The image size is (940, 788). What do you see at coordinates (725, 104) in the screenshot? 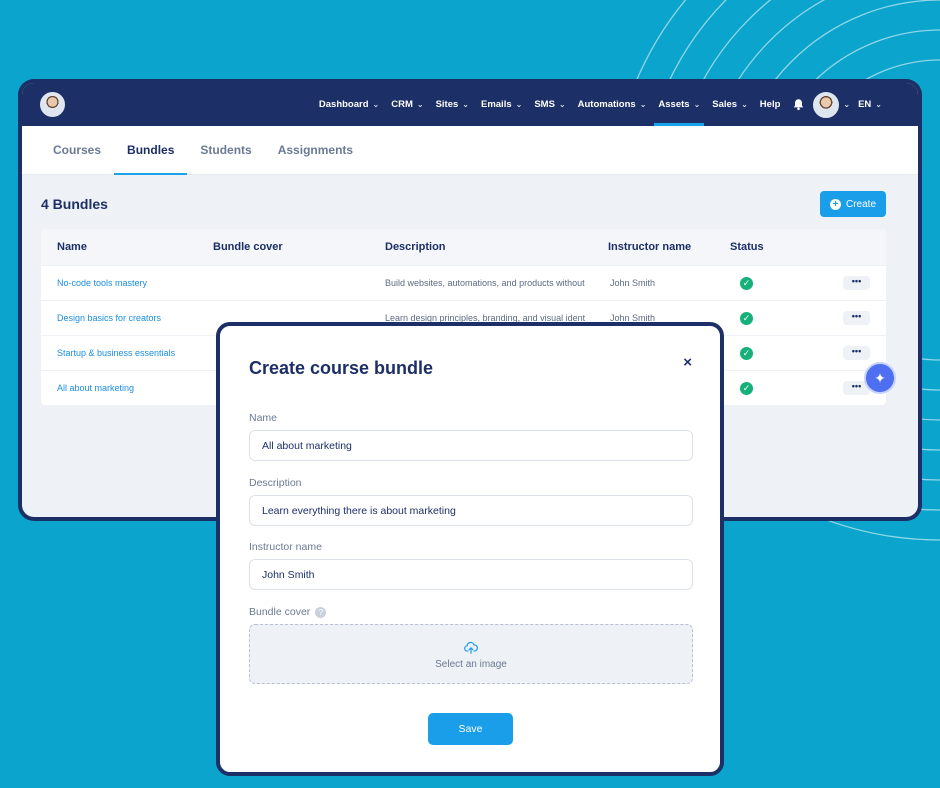
I see `menu-label: Sales` at bounding box center [725, 104].